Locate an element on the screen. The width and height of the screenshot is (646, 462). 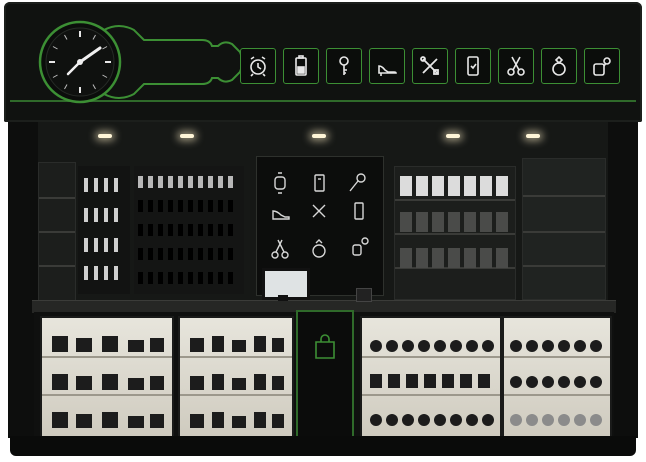
key-blanks-wall is located at coordinates (104, 230).